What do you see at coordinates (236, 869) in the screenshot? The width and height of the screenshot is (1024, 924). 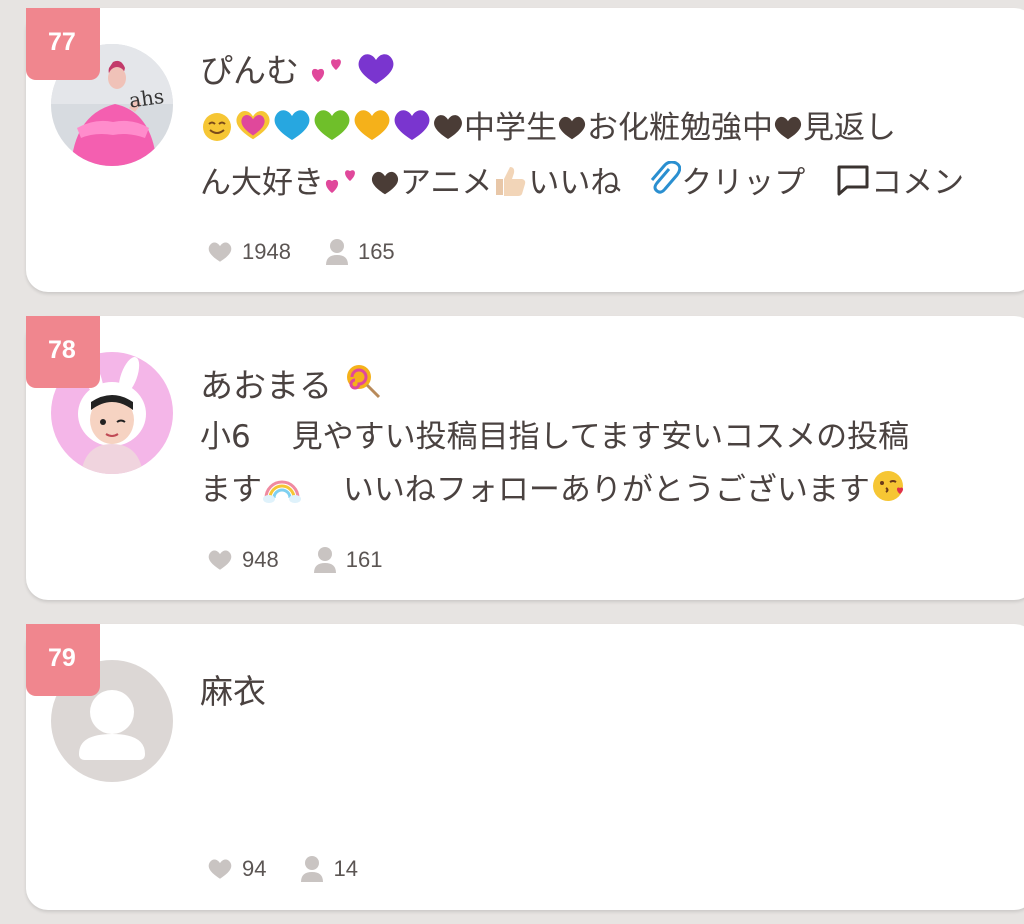 I see `likes-count: 94` at bounding box center [236, 869].